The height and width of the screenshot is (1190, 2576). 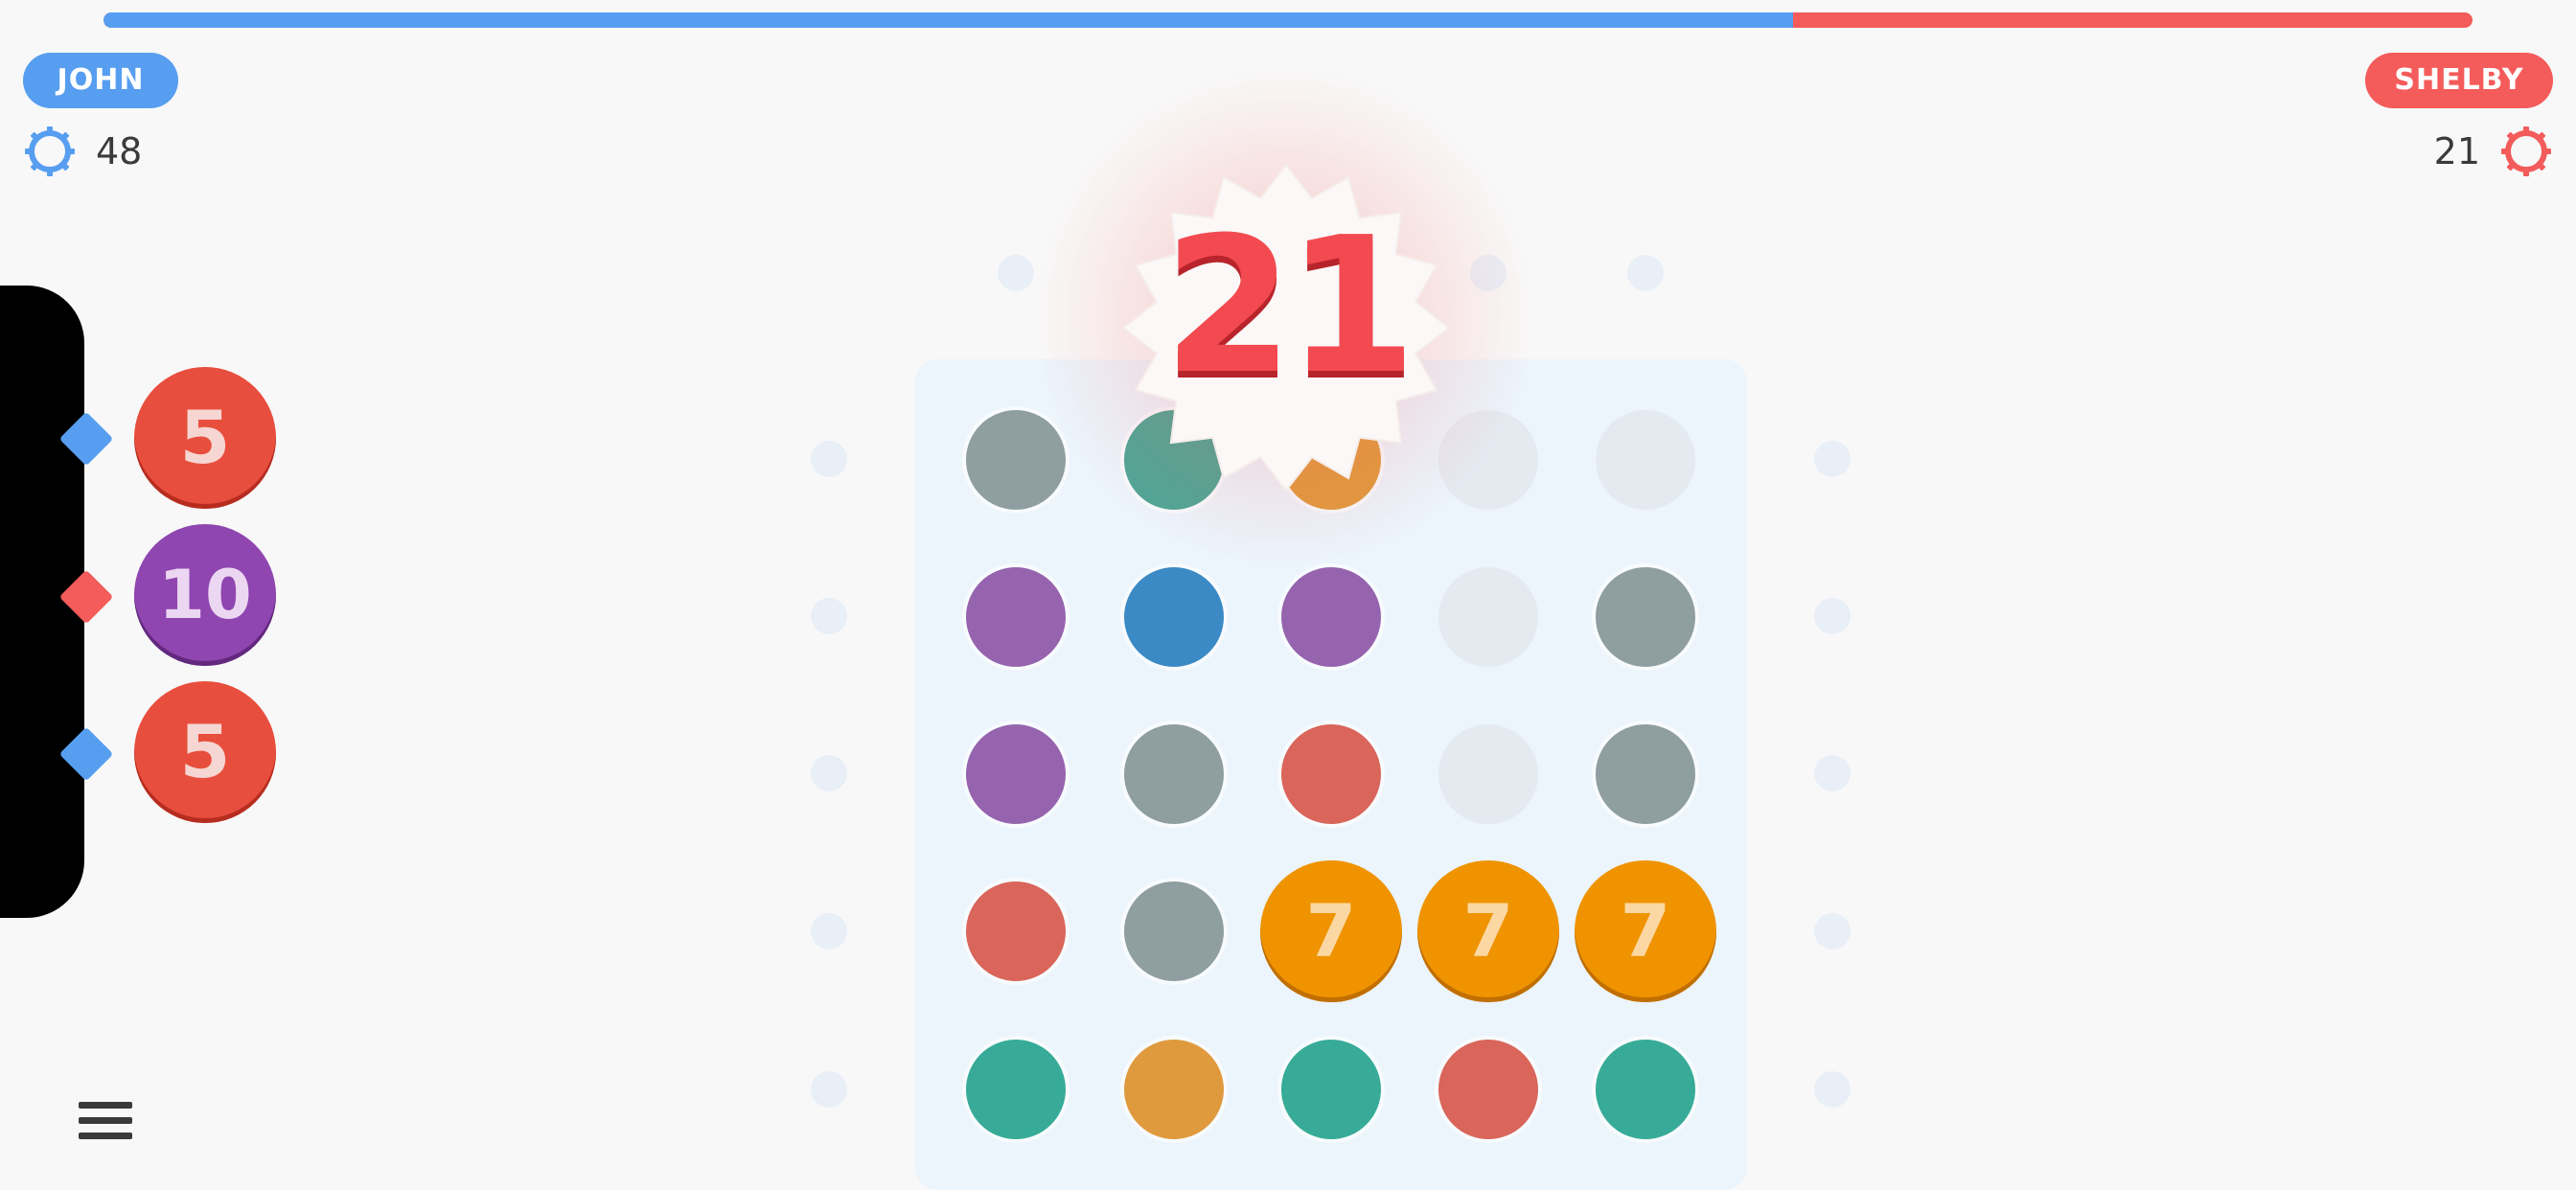 What do you see at coordinates (2456, 151) in the screenshot?
I see `score-value-shelby: 21` at bounding box center [2456, 151].